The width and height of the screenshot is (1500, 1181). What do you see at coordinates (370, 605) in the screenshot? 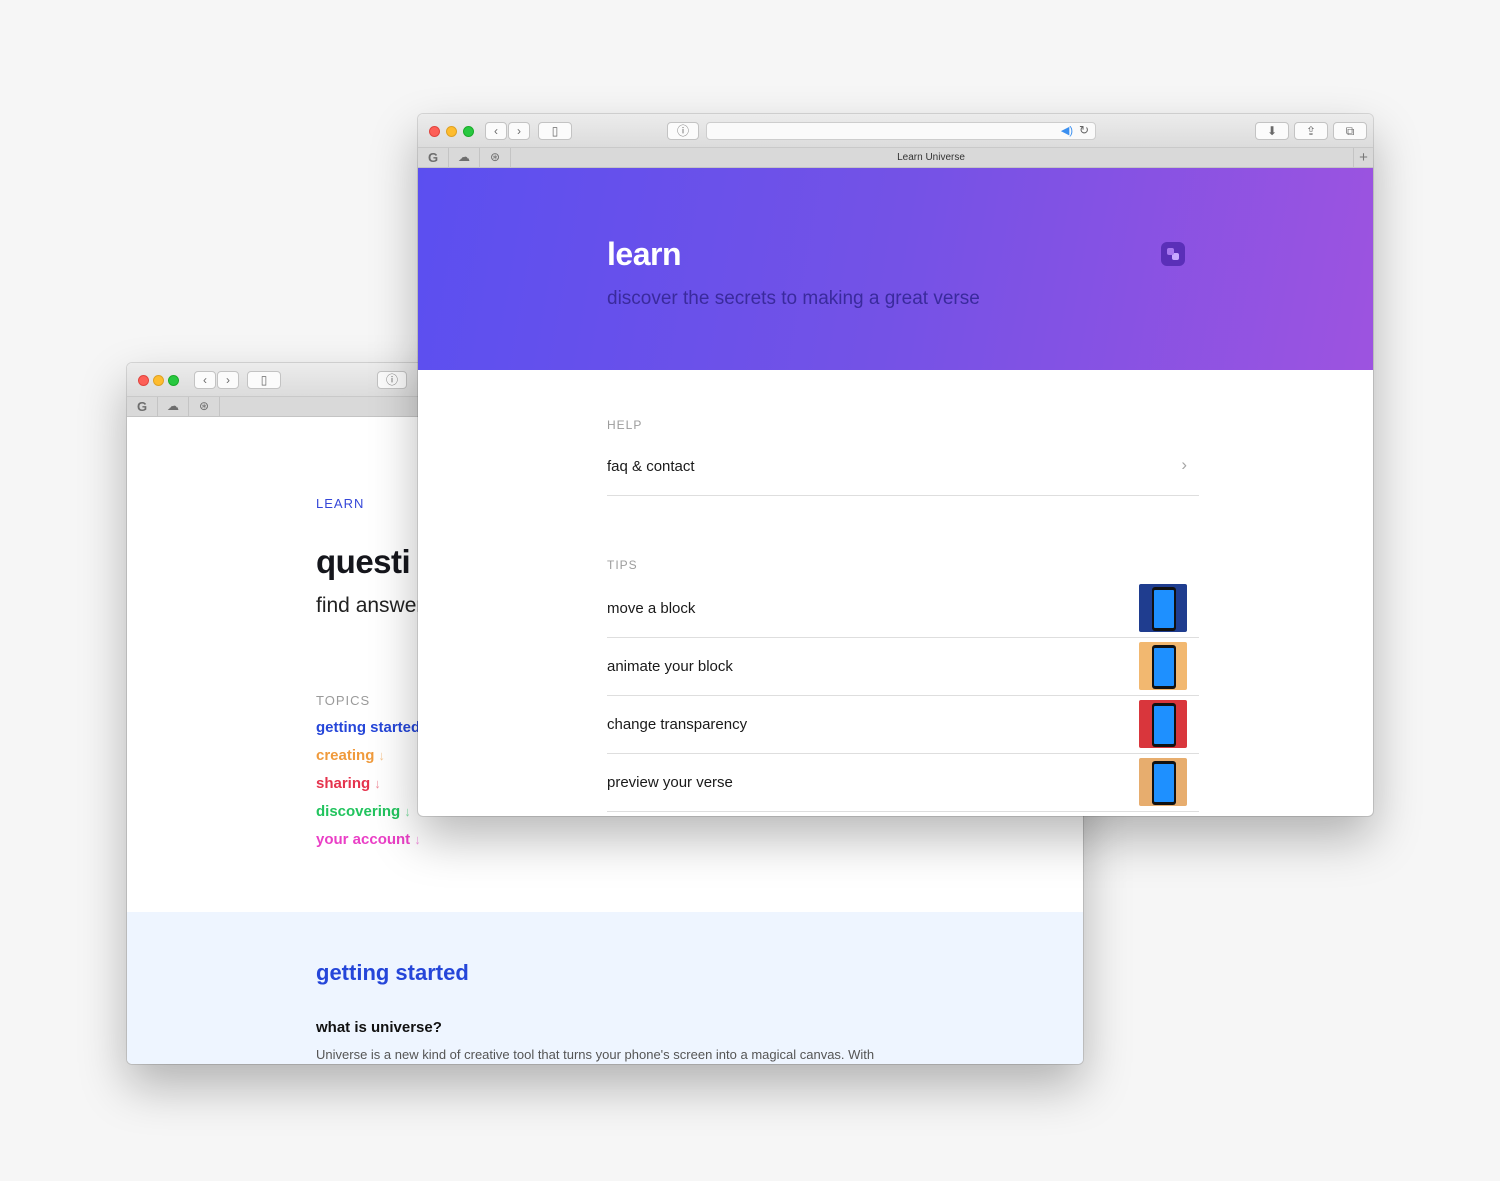
I see `page-subtitle: find answer` at bounding box center [370, 605].